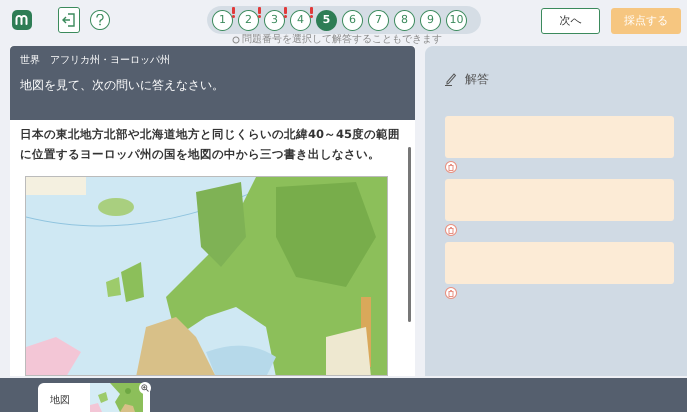  What do you see at coordinates (300, 20) in the screenshot?
I see `question-number-button: 4` at bounding box center [300, 20].